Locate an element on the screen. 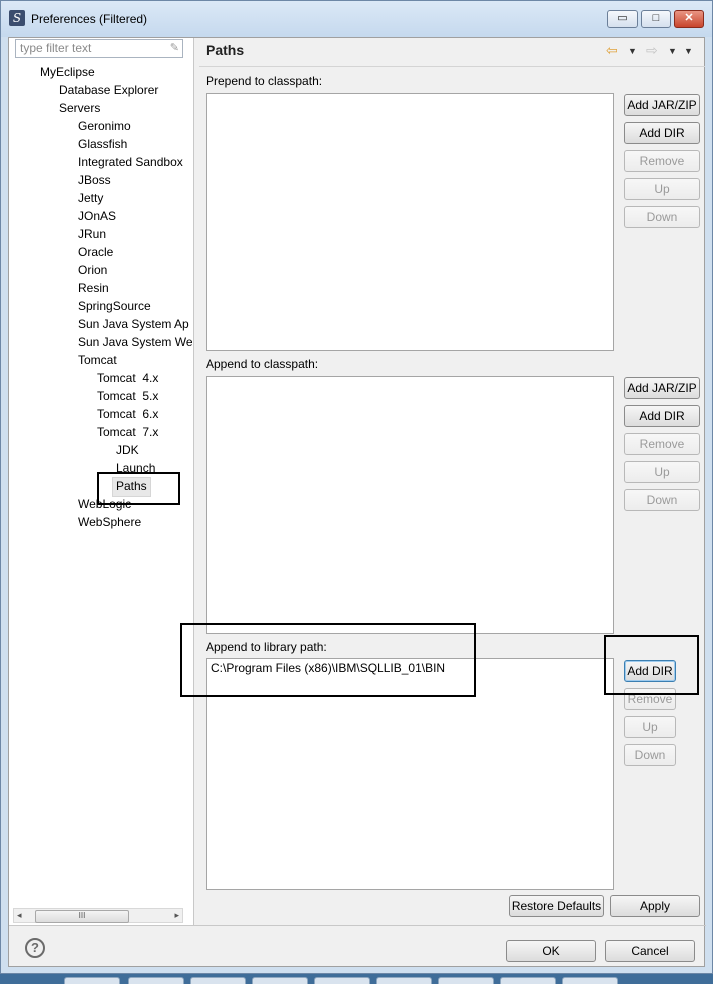 This screenshot has width=713, height=984. forward-arrow-icon: ⇨ is located at coordinates (652, 50).